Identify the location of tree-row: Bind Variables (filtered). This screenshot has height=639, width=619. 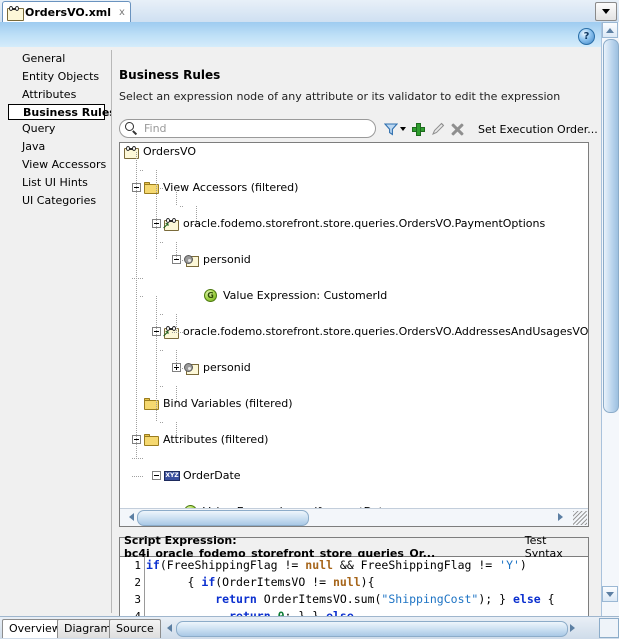
(354, 404).